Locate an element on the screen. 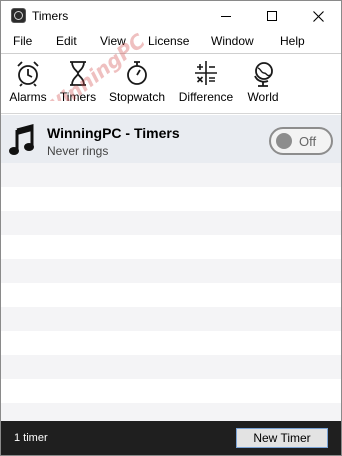 This screenshot has height=456, width=342. toolbar: Alarms Timers Stopwatch Difference World is located at coordinates (171, 82).